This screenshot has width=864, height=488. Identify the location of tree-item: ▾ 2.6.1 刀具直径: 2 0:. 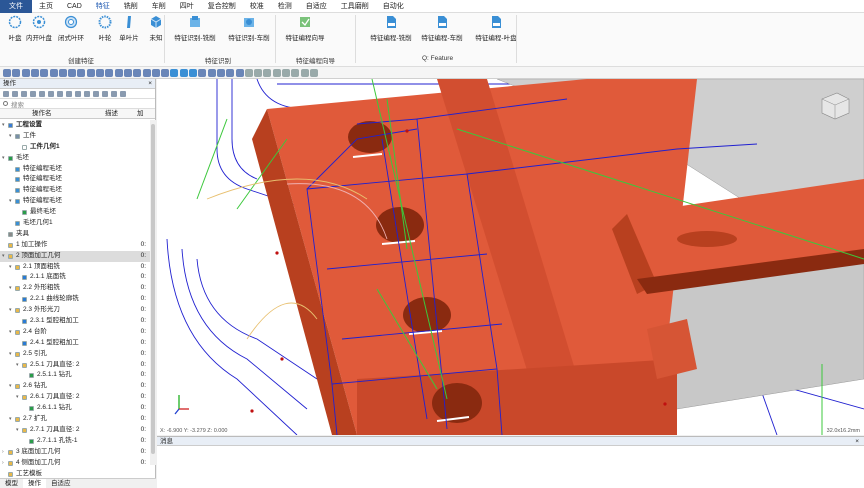
(75, 397).